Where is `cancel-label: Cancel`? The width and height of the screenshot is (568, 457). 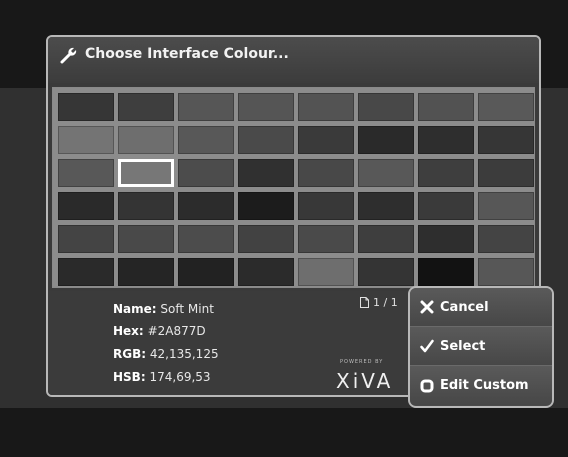
cancel-label: Cancel is located at coordinates (464, 307).